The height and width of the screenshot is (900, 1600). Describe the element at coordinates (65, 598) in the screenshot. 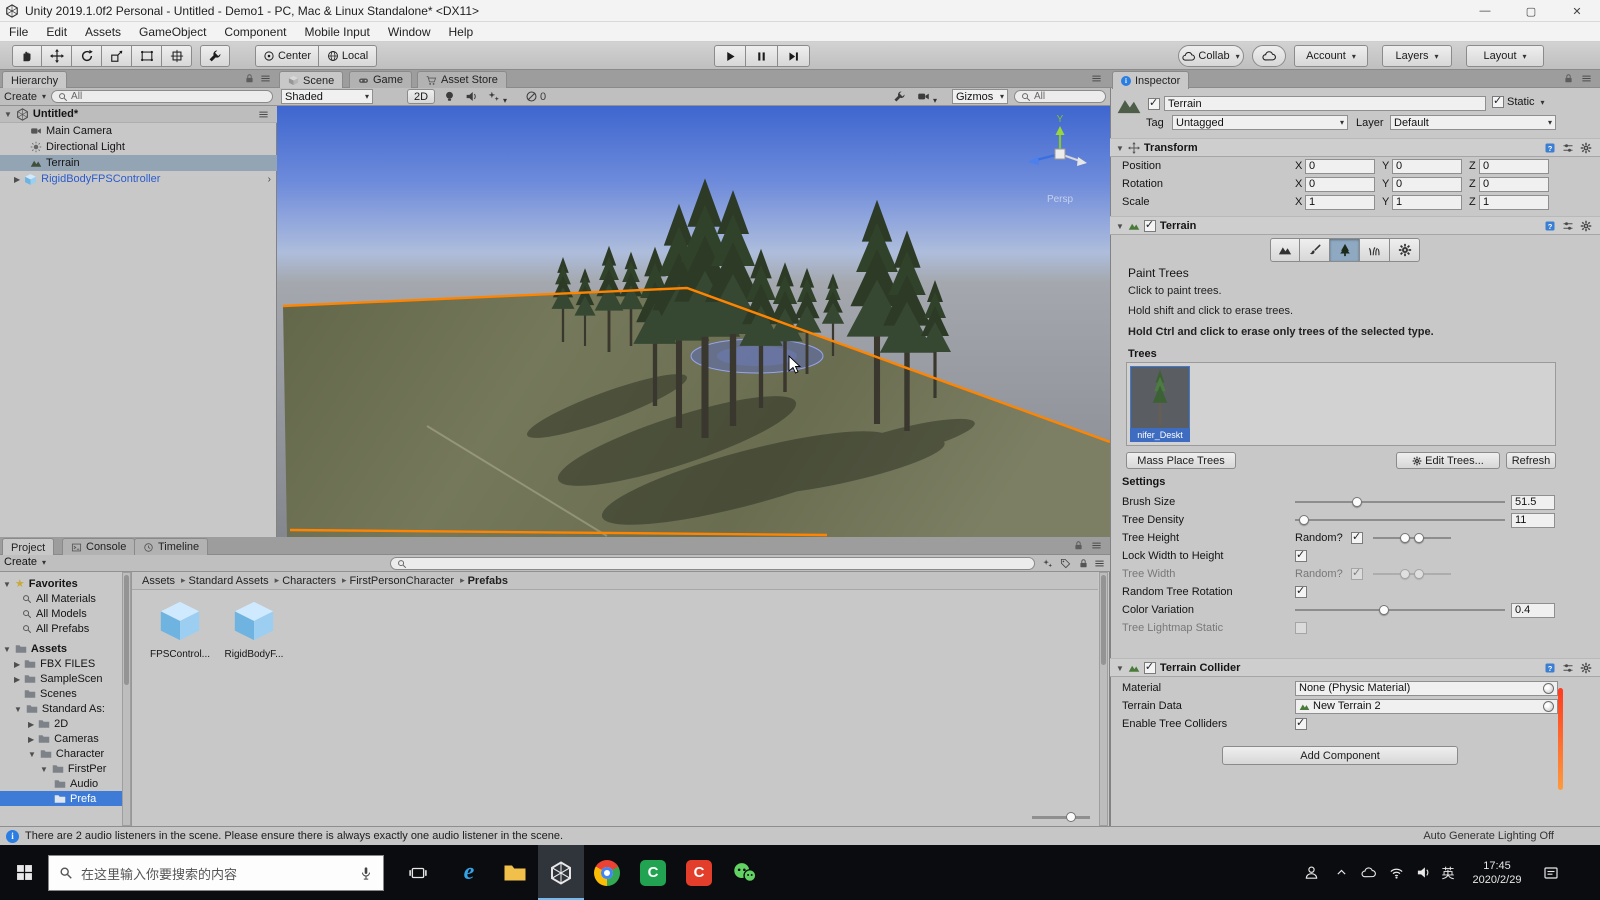

I see `tree-all-materials: All Materials` at that location.